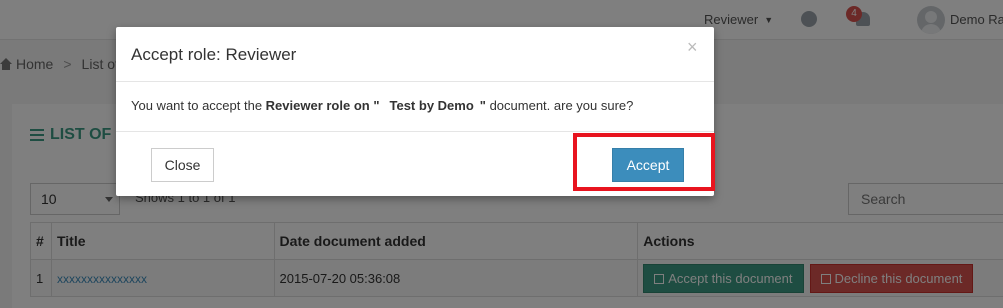 The image size is (1003, 308). I want to click on modal-title: Accept role: Reviewer, so click(214, 54).